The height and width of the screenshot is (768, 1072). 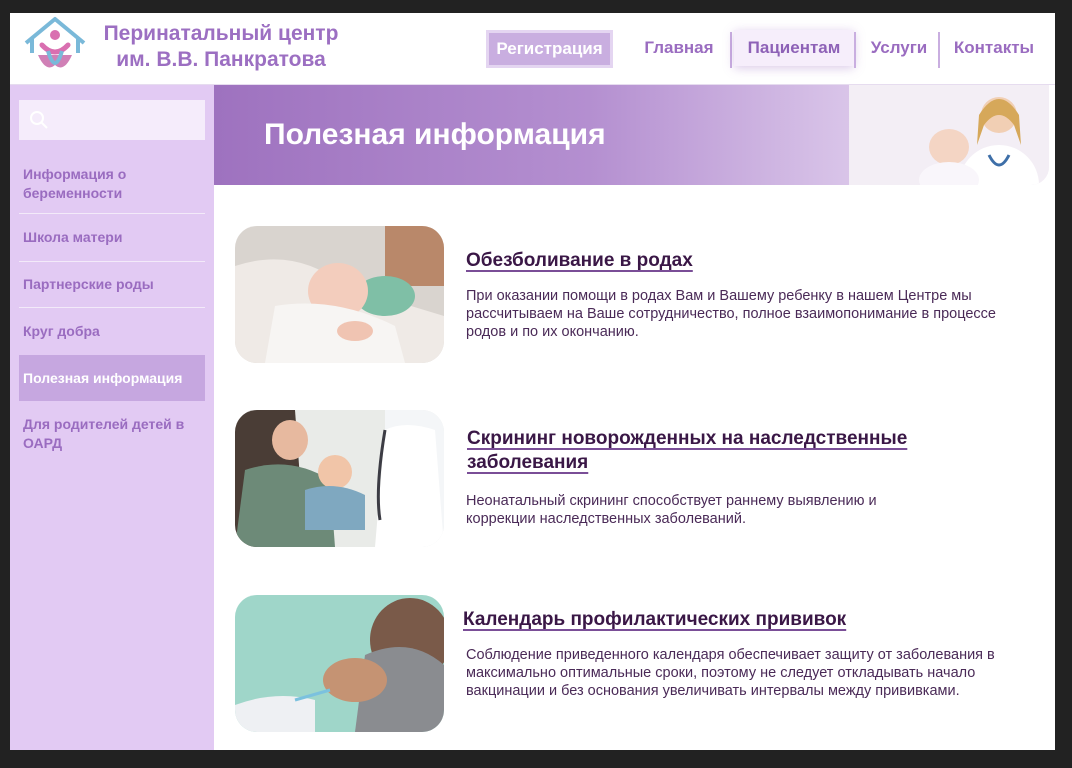 What do you see at coordinates (339, 294) in the screenshot?
I see `sleeping-newborn-photo` at bounding box center [339, 294].